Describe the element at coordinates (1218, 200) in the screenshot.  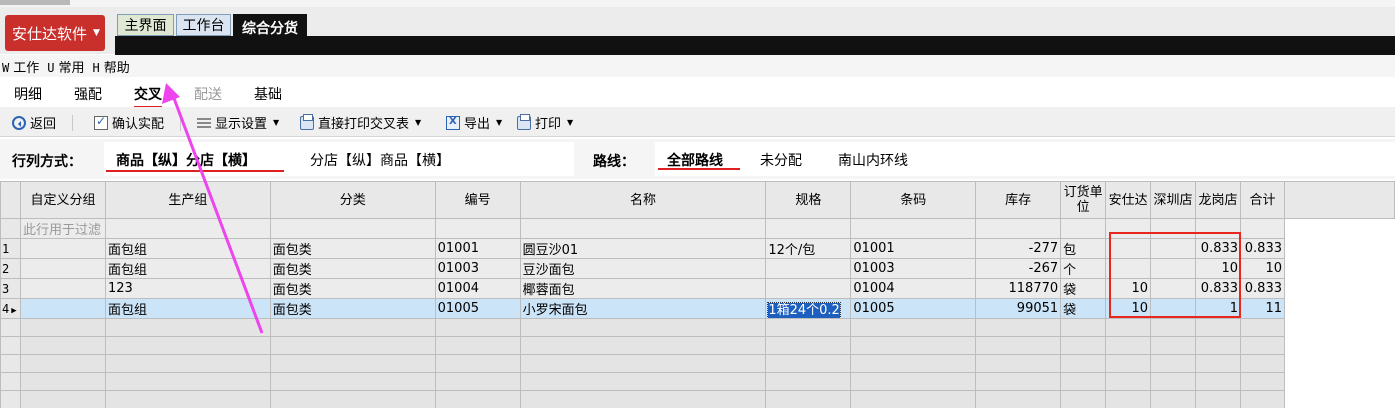
I see `column-header: 龙岗店` at that location.